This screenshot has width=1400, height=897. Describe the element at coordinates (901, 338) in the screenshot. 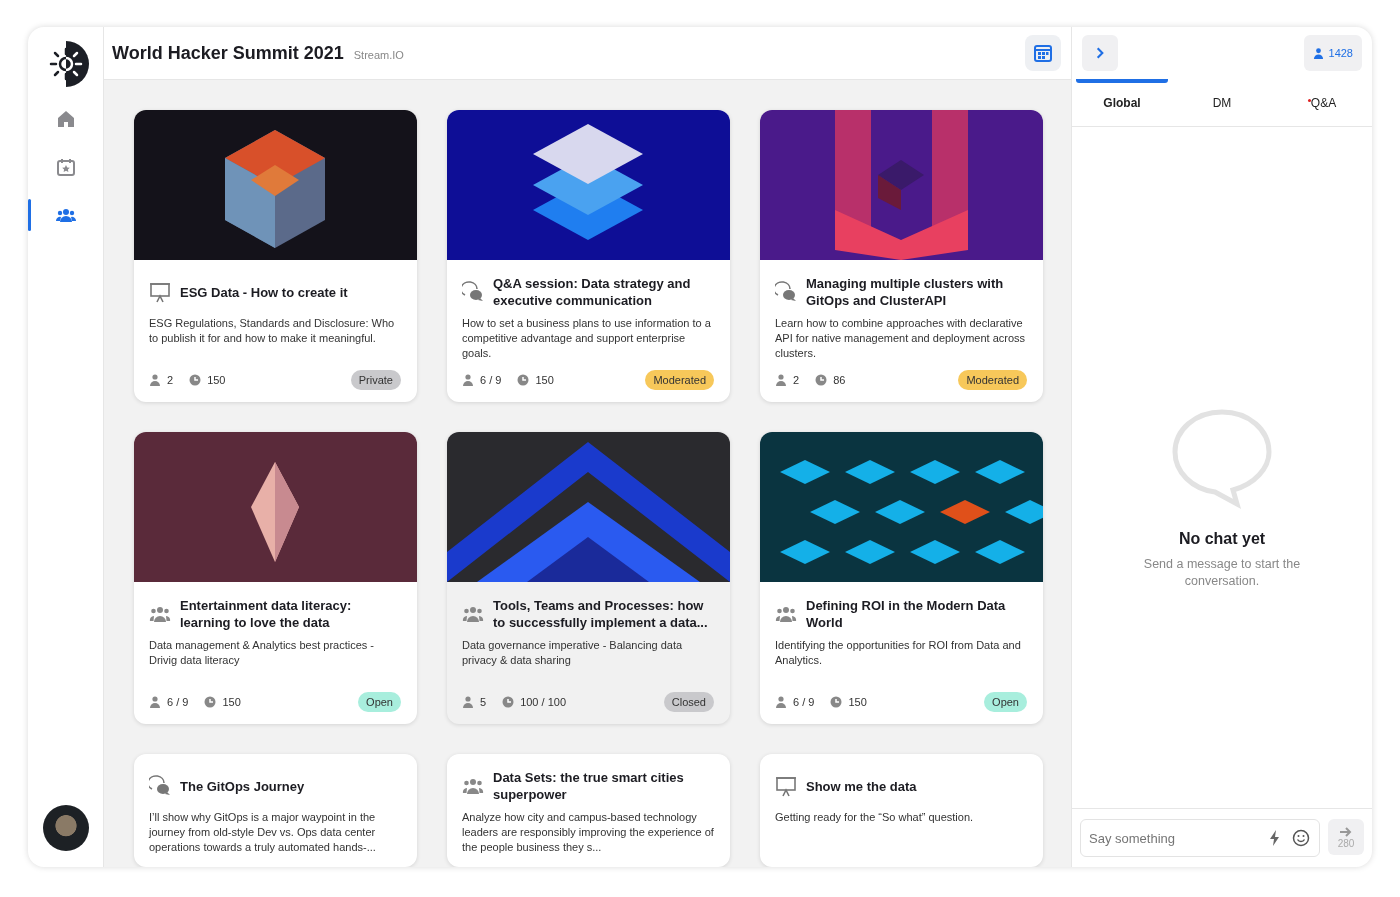

I see `session-description: Learn how to combine approaches with declarative API for native management and deployment across clusters.` at that location.